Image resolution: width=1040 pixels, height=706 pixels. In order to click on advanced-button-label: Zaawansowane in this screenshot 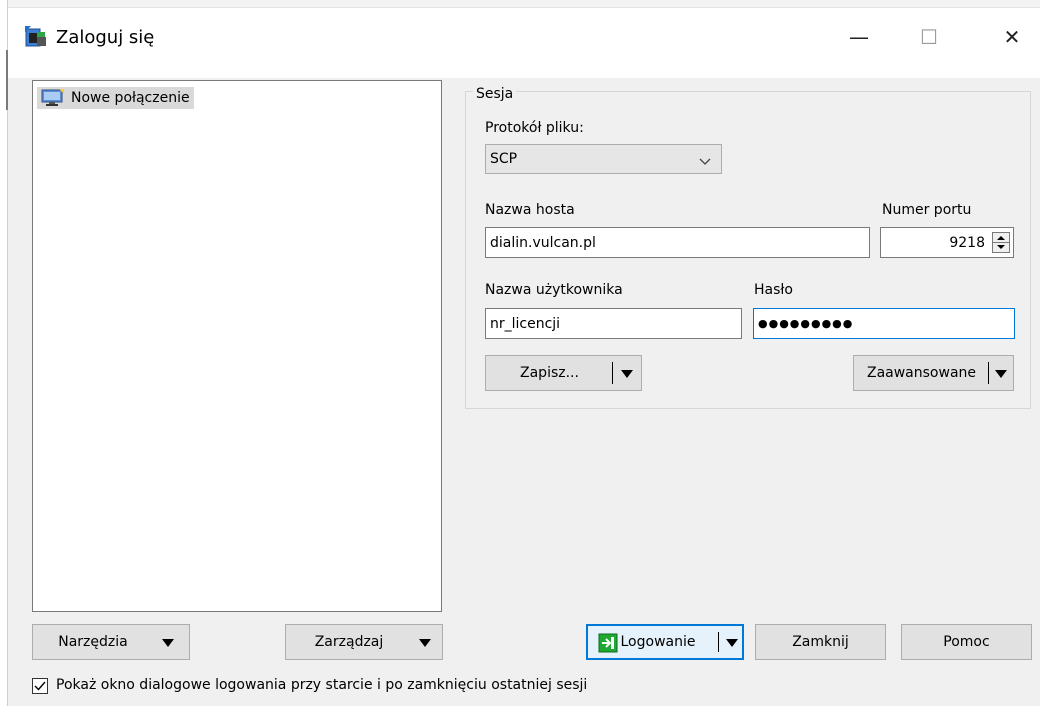, I will do `click(921, 373)`.